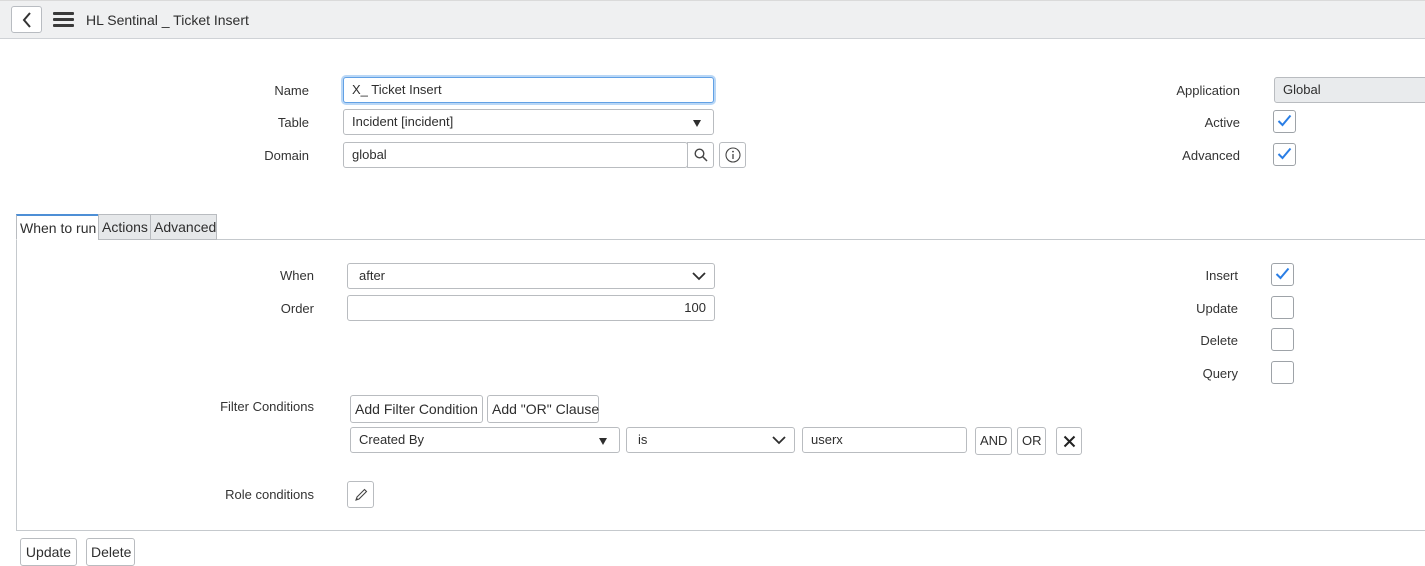 The height and width of the screenshot is (566, 1425). I want to click on domain-label: Domain, so click(286, 155).